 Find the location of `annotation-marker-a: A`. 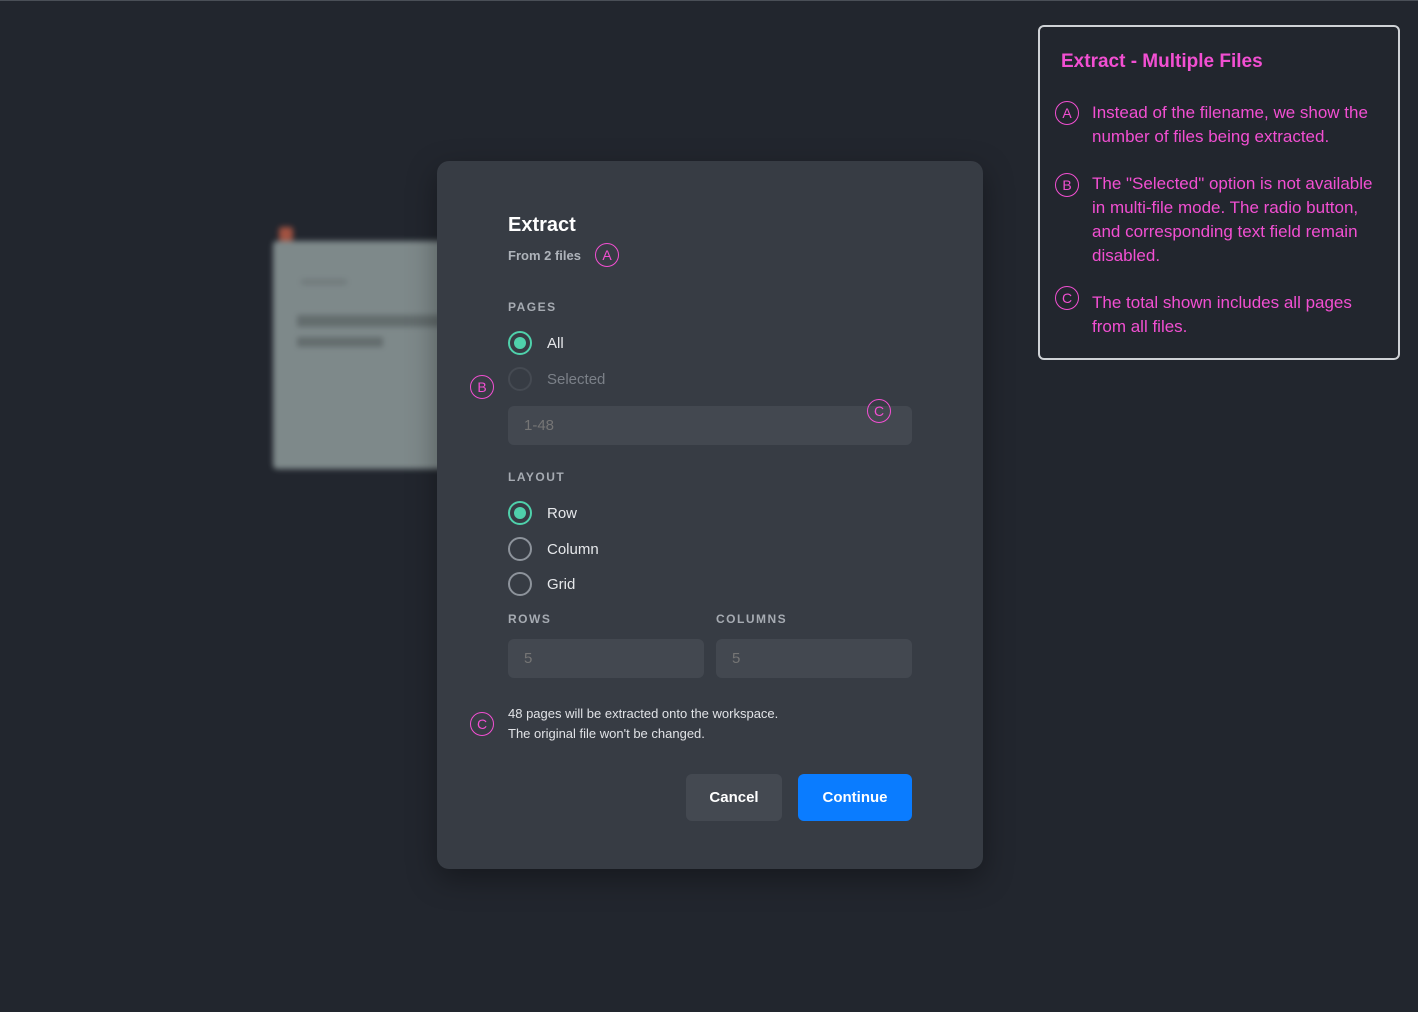

annotation-marker-a: A is located at coordinates (607, 255).